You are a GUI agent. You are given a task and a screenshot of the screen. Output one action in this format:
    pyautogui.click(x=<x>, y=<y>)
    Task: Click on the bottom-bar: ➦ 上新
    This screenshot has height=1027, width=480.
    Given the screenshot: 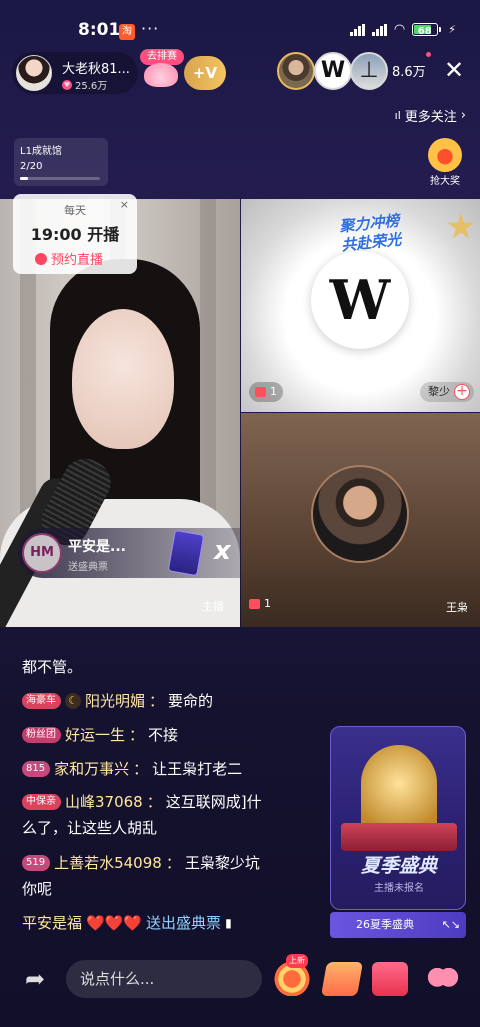 What is the action you would take?
    pyautogui.click(x=240, y=980)
    